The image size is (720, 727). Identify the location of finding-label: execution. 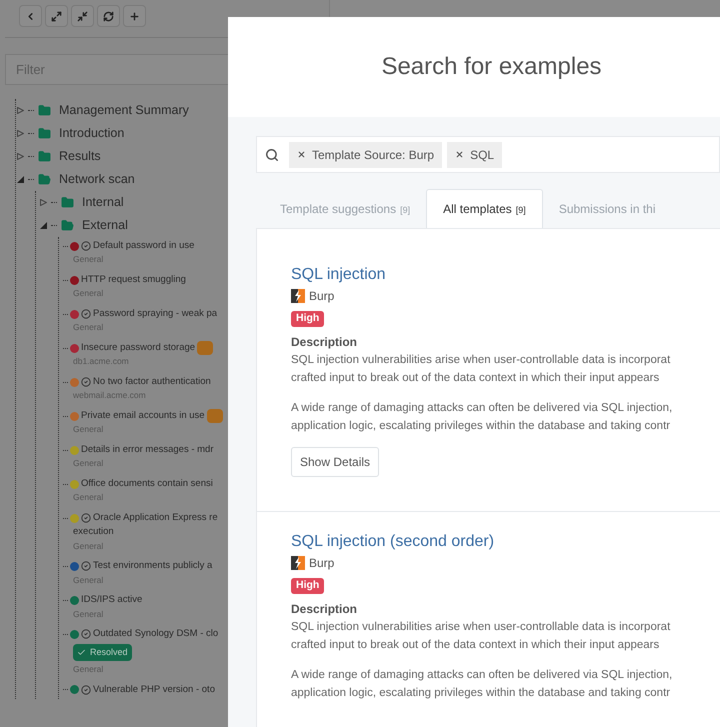
(93, 532).